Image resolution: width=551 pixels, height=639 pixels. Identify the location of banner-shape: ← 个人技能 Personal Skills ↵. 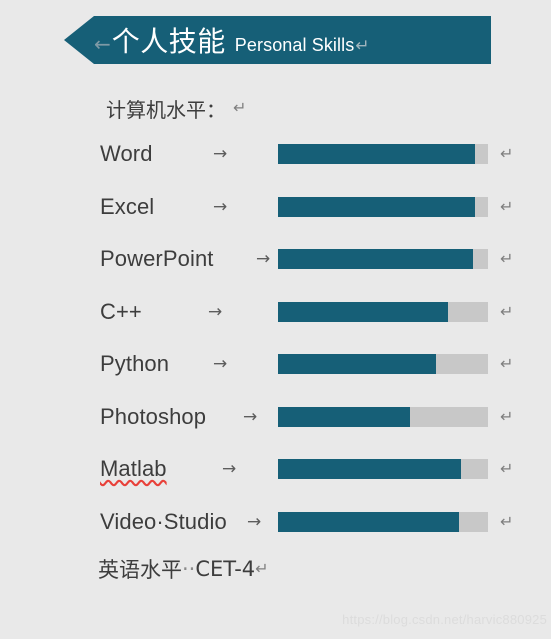
(277, 40).